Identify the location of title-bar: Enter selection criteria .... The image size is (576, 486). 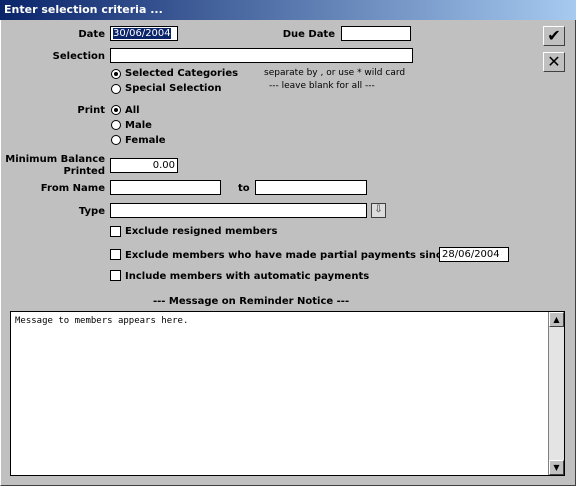
(288, 10).